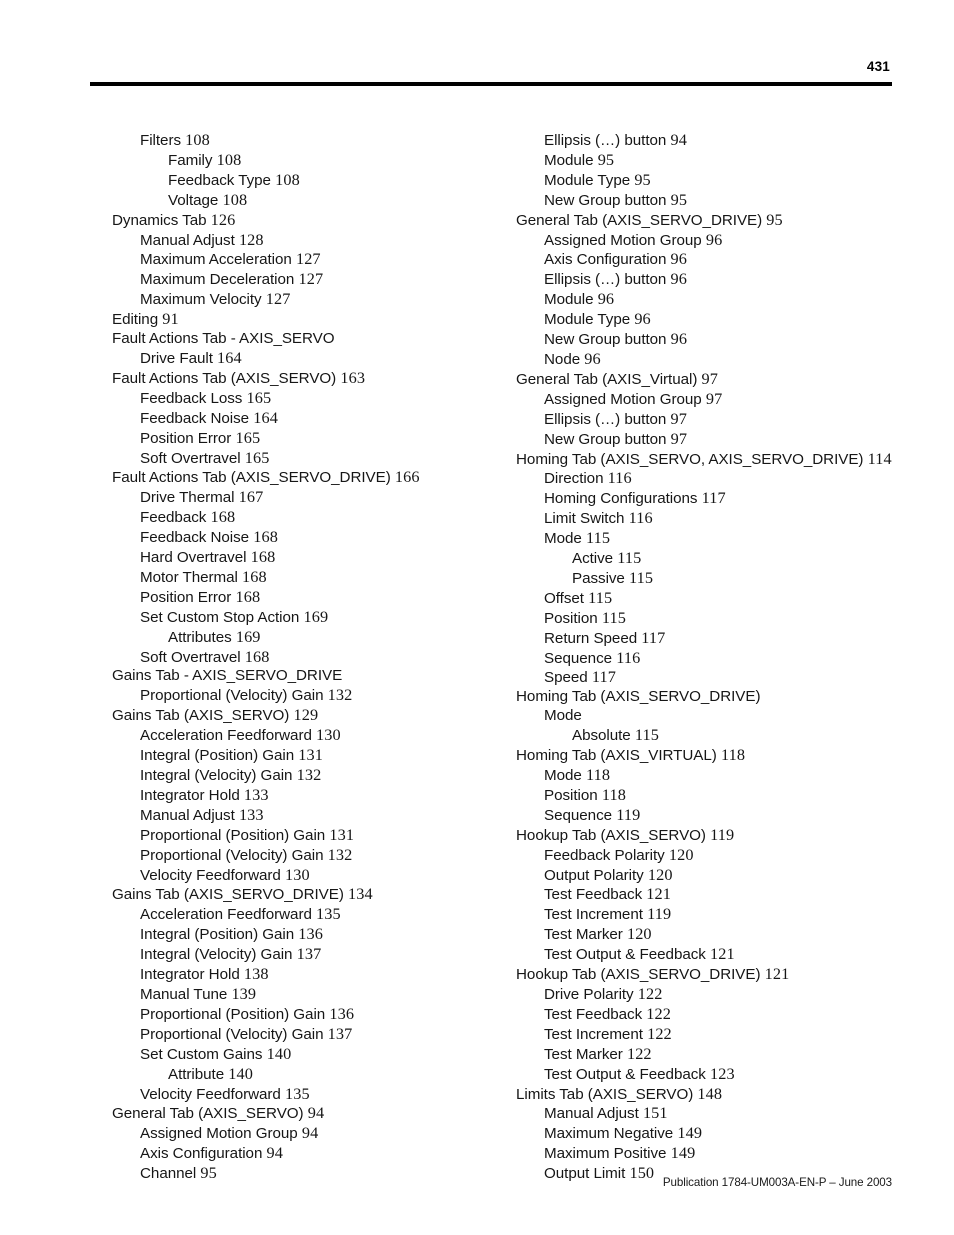 The height and width of the screenshot is (1235, 954). I want to click on index-entry: Mode, so click(716, 716).